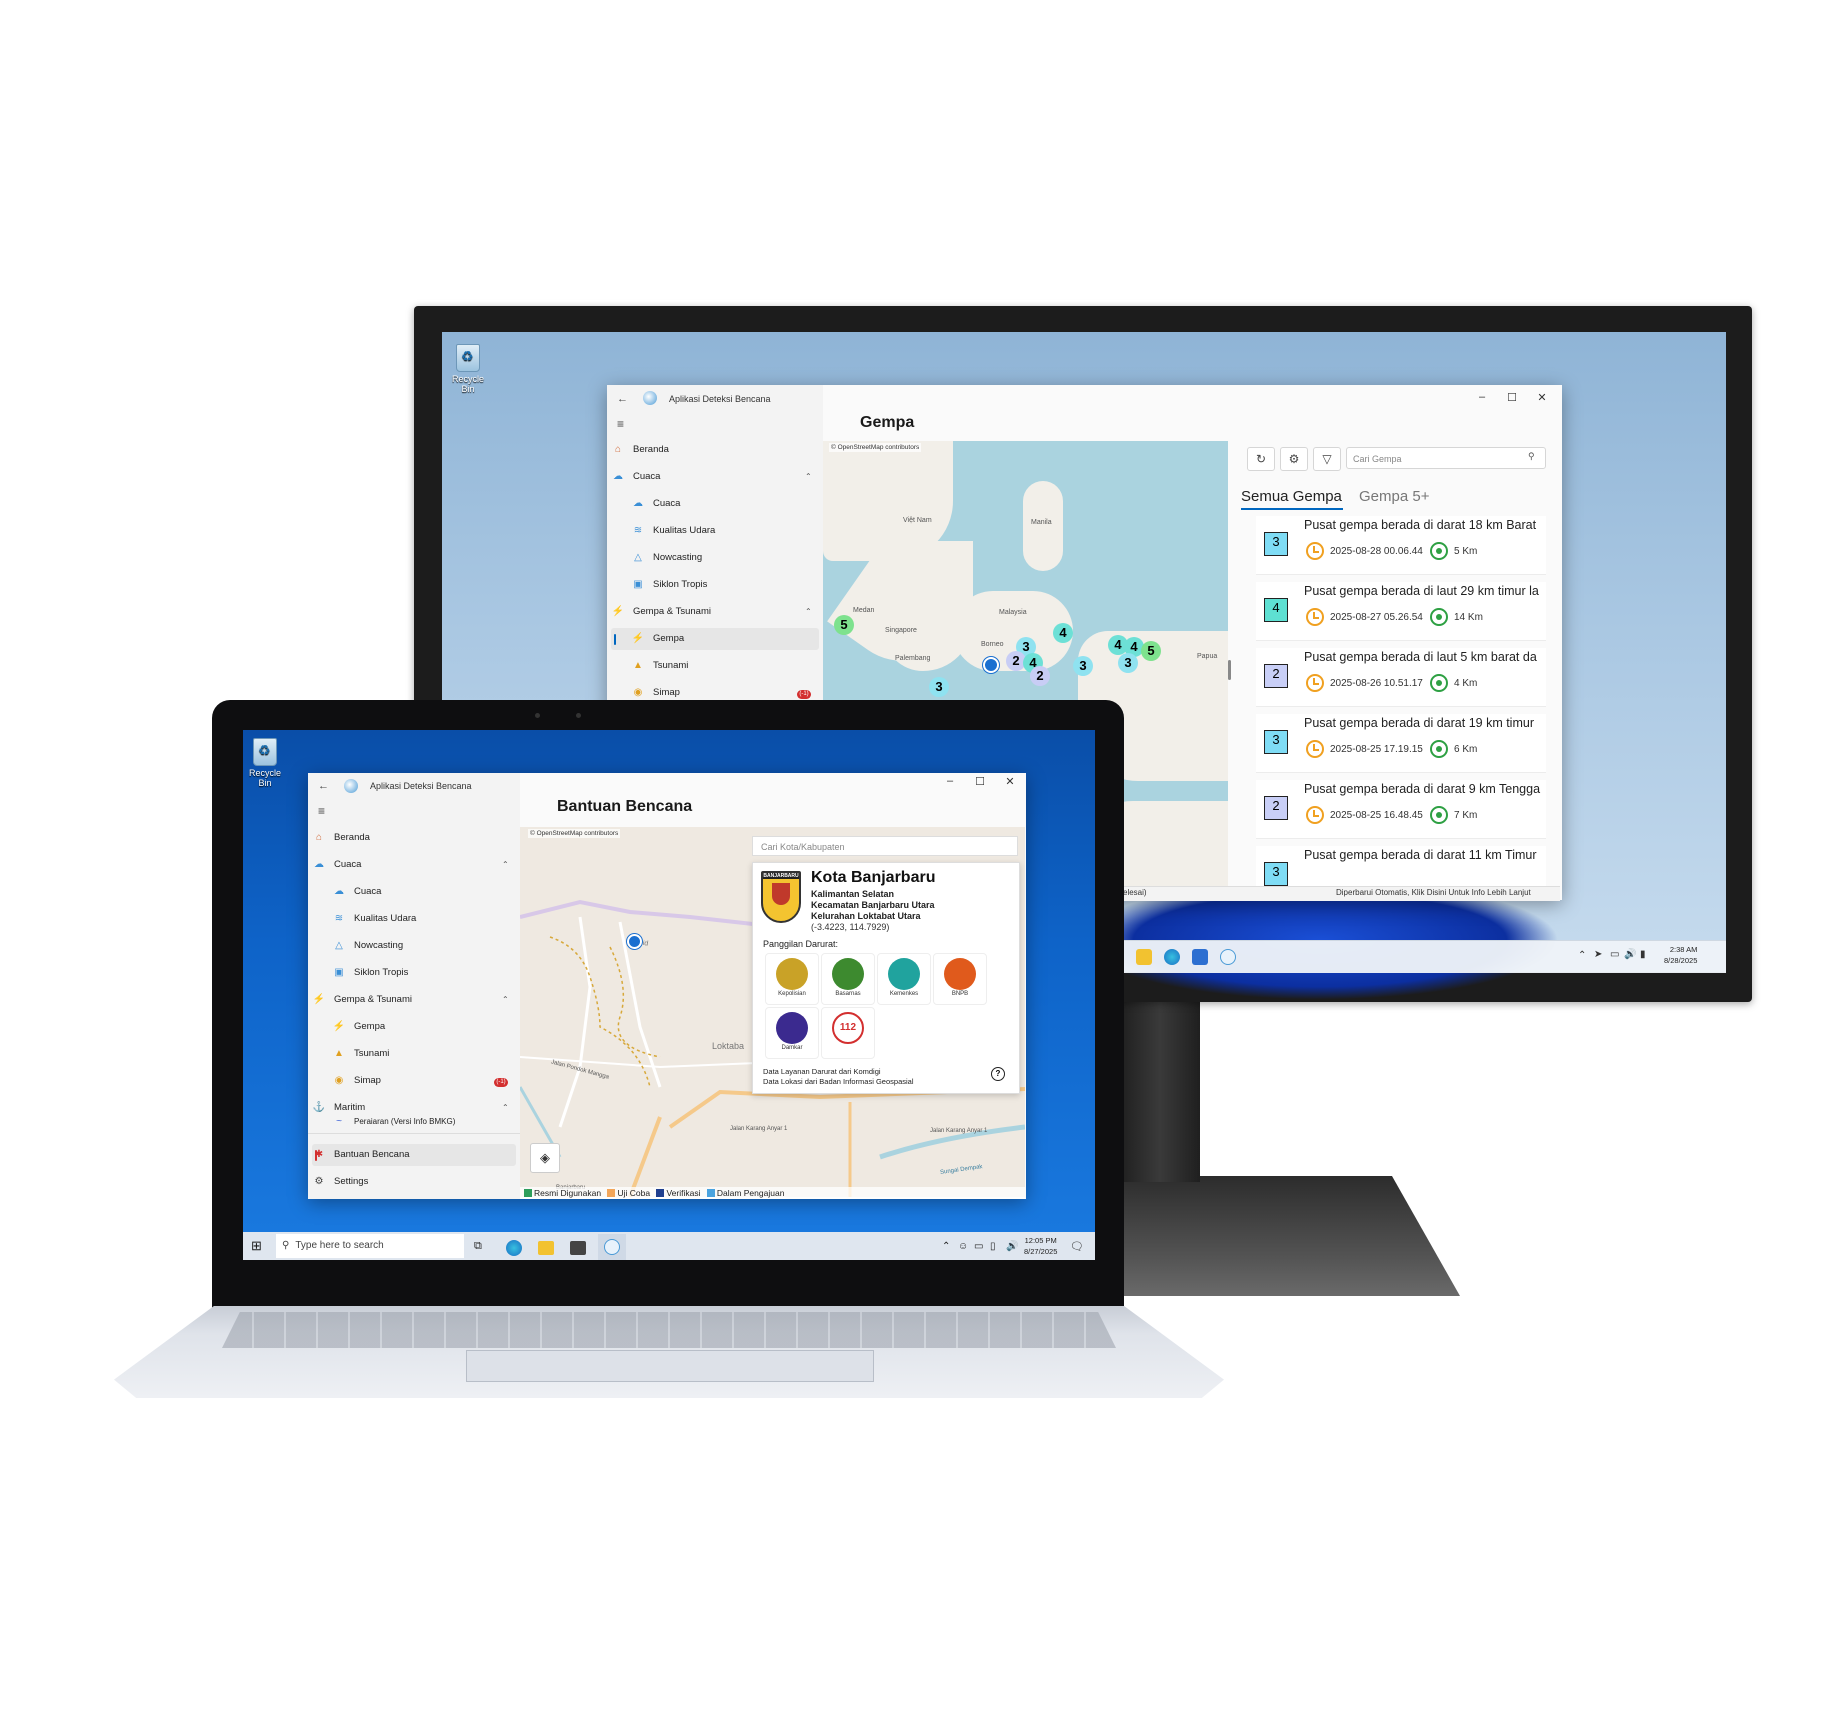 The image size is (1832, 1720). Describe the element at coordinates (1228, 957) in the screenshot. I see `disaster-app-taskbar-icon` at that location.